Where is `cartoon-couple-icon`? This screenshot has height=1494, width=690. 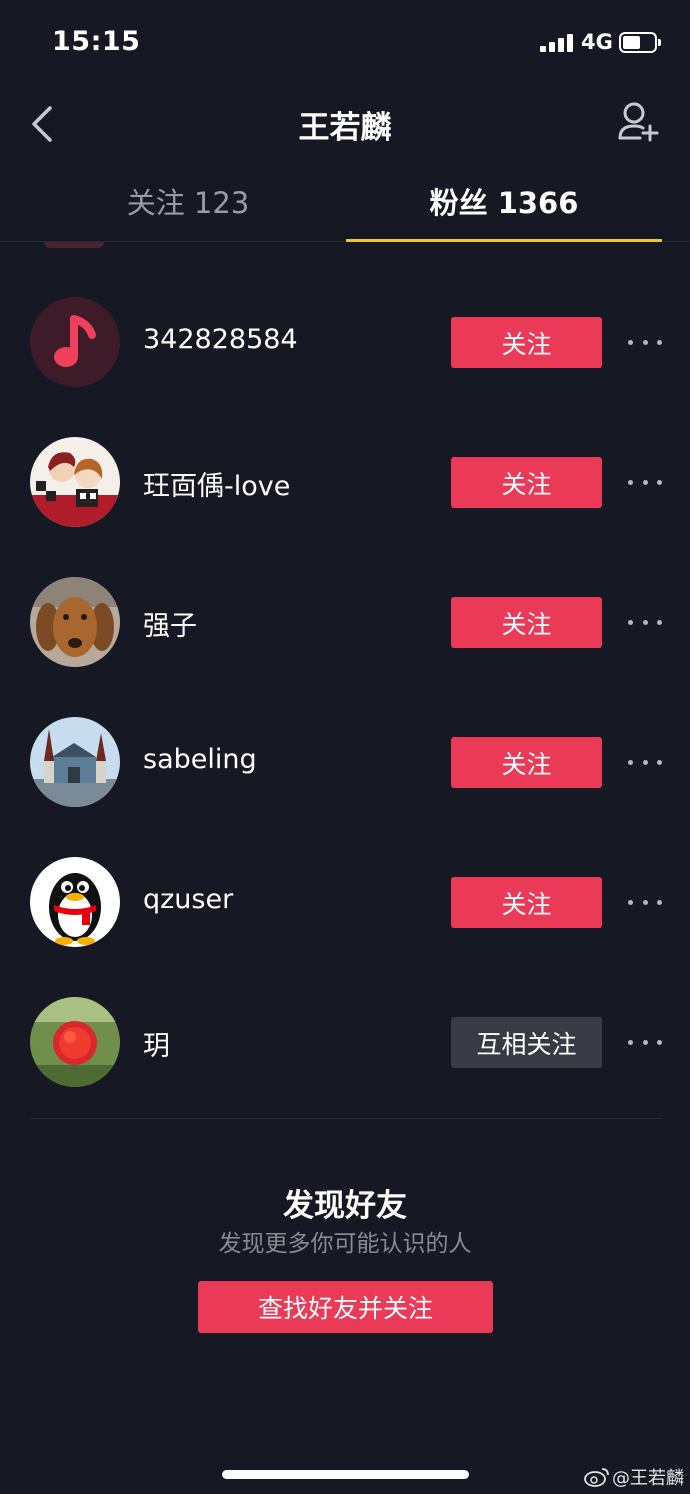 cartoon-couple-icon is located at coordinates (75, 482).